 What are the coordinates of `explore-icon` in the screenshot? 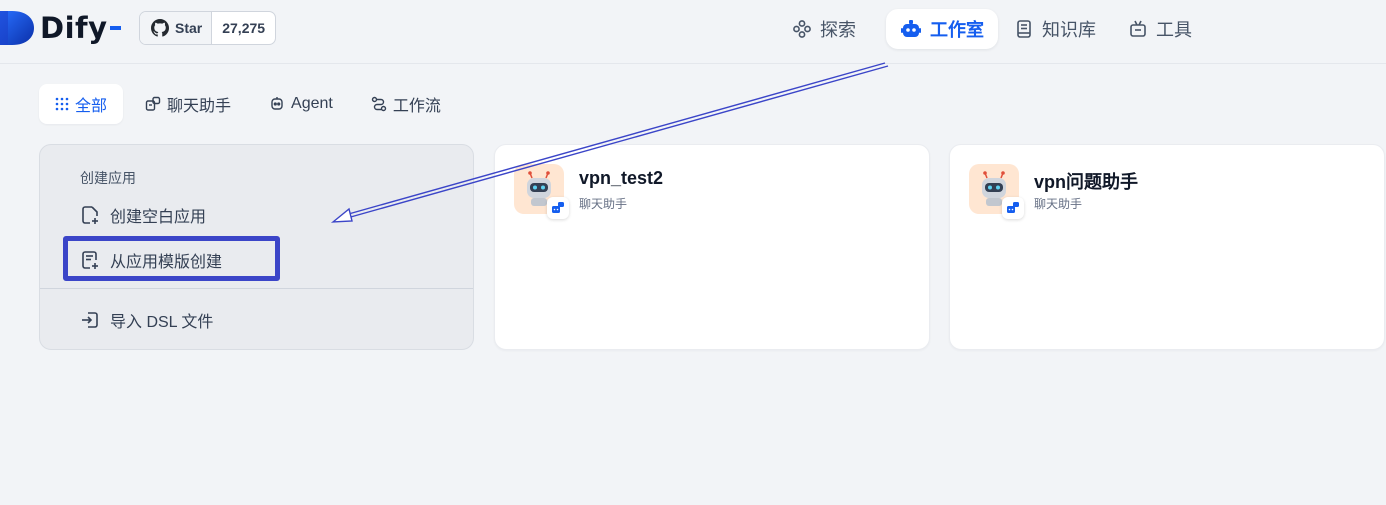 It's located at (802, 29).